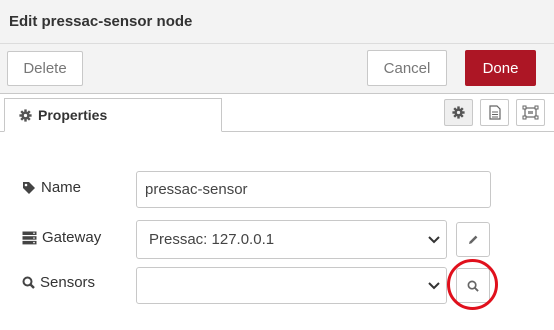 Image resolution: width=554 pixels, height=330 pixels. Describe the element at coordinates (68, 282) in the screenshot. I see `sensors-label-text: Sensors` at that location.